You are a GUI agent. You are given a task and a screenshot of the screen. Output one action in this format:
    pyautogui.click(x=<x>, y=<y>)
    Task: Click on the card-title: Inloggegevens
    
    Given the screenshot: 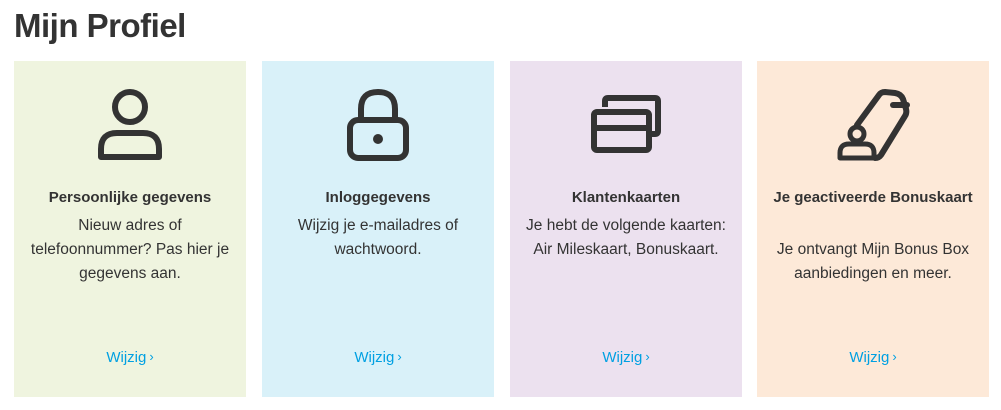 What is the action you would take?
    pyautogui.click(x=378, y=197)
    